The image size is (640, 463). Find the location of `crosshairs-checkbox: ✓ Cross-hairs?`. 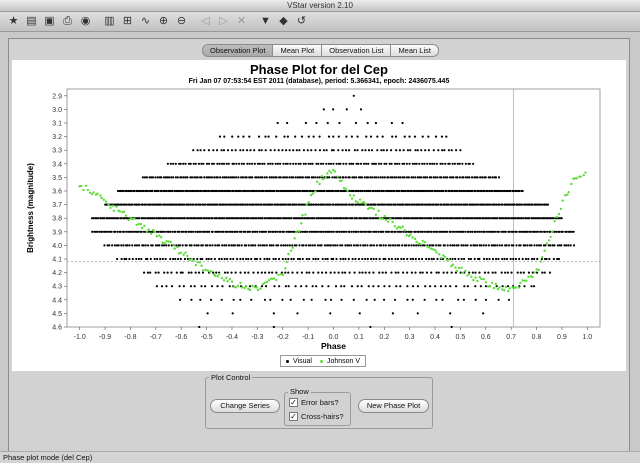

crosshairs-checkbox: ✓ Cross-hairs? is located at coordinates (316, 416).